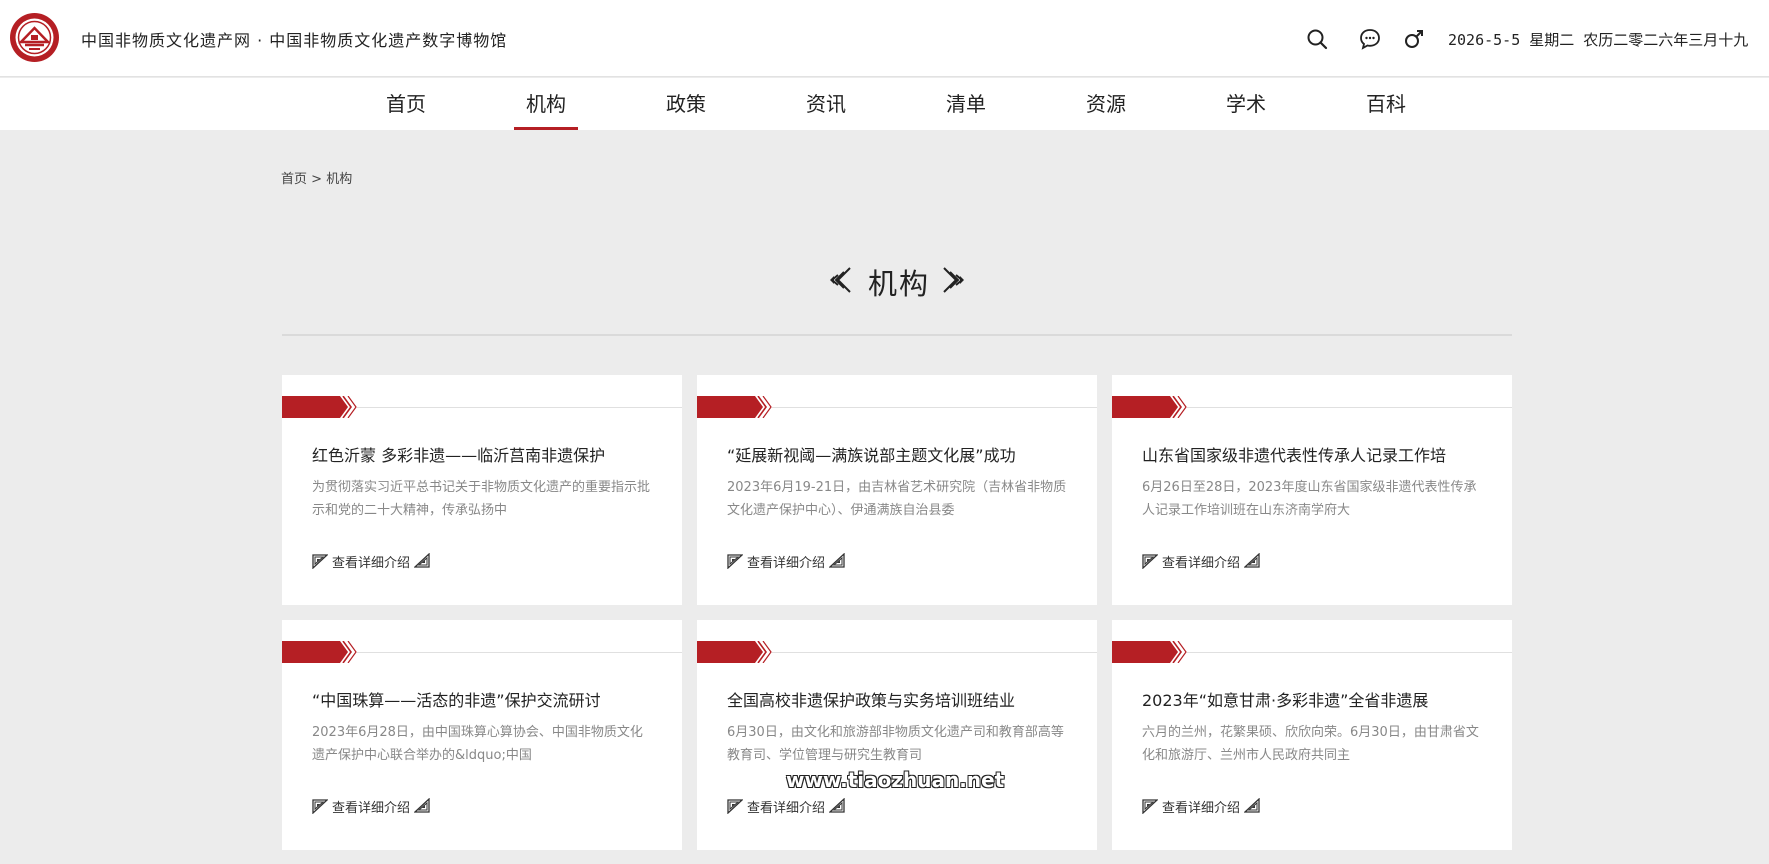 This screenshot has height=864, width=1769. Describe the element at coordinates (406, 109) in the screenshot. I see `nav-item-home: 首页` at that location.